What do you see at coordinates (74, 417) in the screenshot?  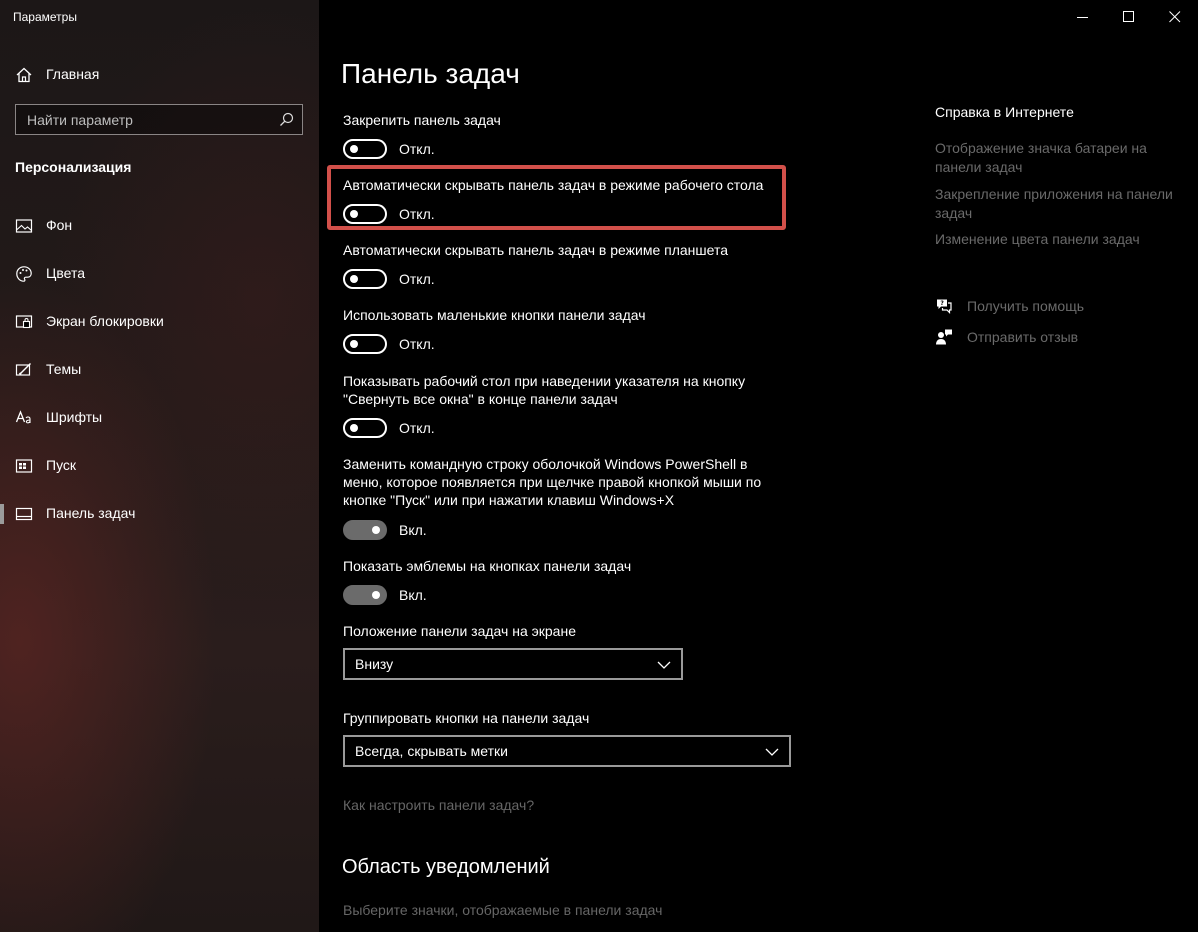 I see `sidebar-item-label: Шрифты` at bounding box center [74, 417].